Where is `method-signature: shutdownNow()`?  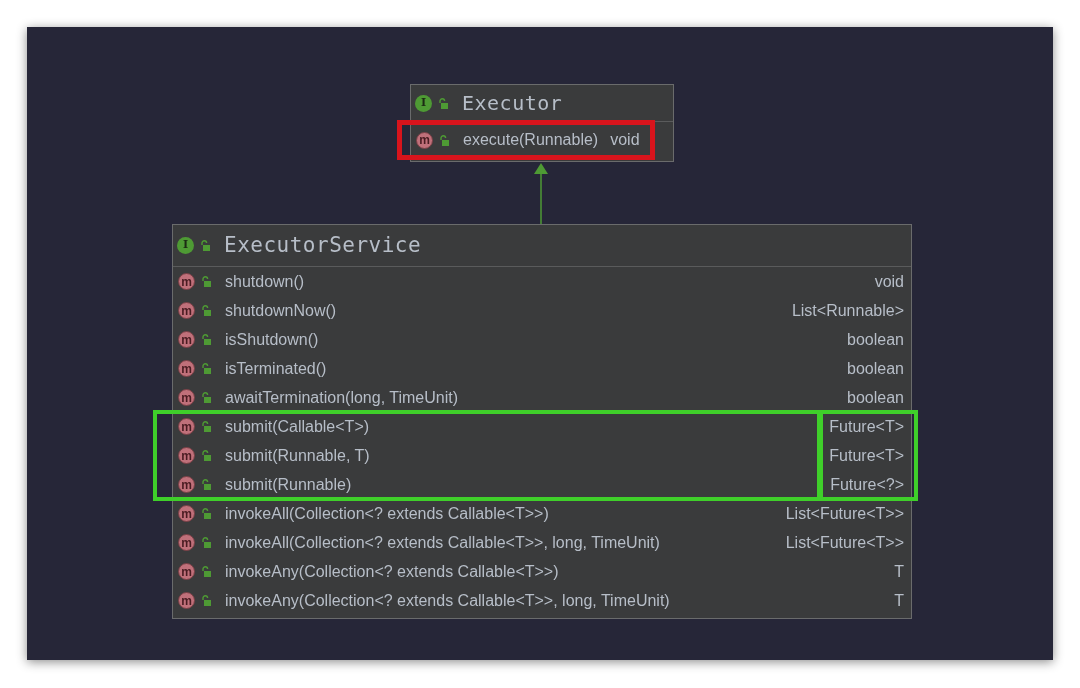
method-signature: shutdownNow() is located at coordinates (281, 310).